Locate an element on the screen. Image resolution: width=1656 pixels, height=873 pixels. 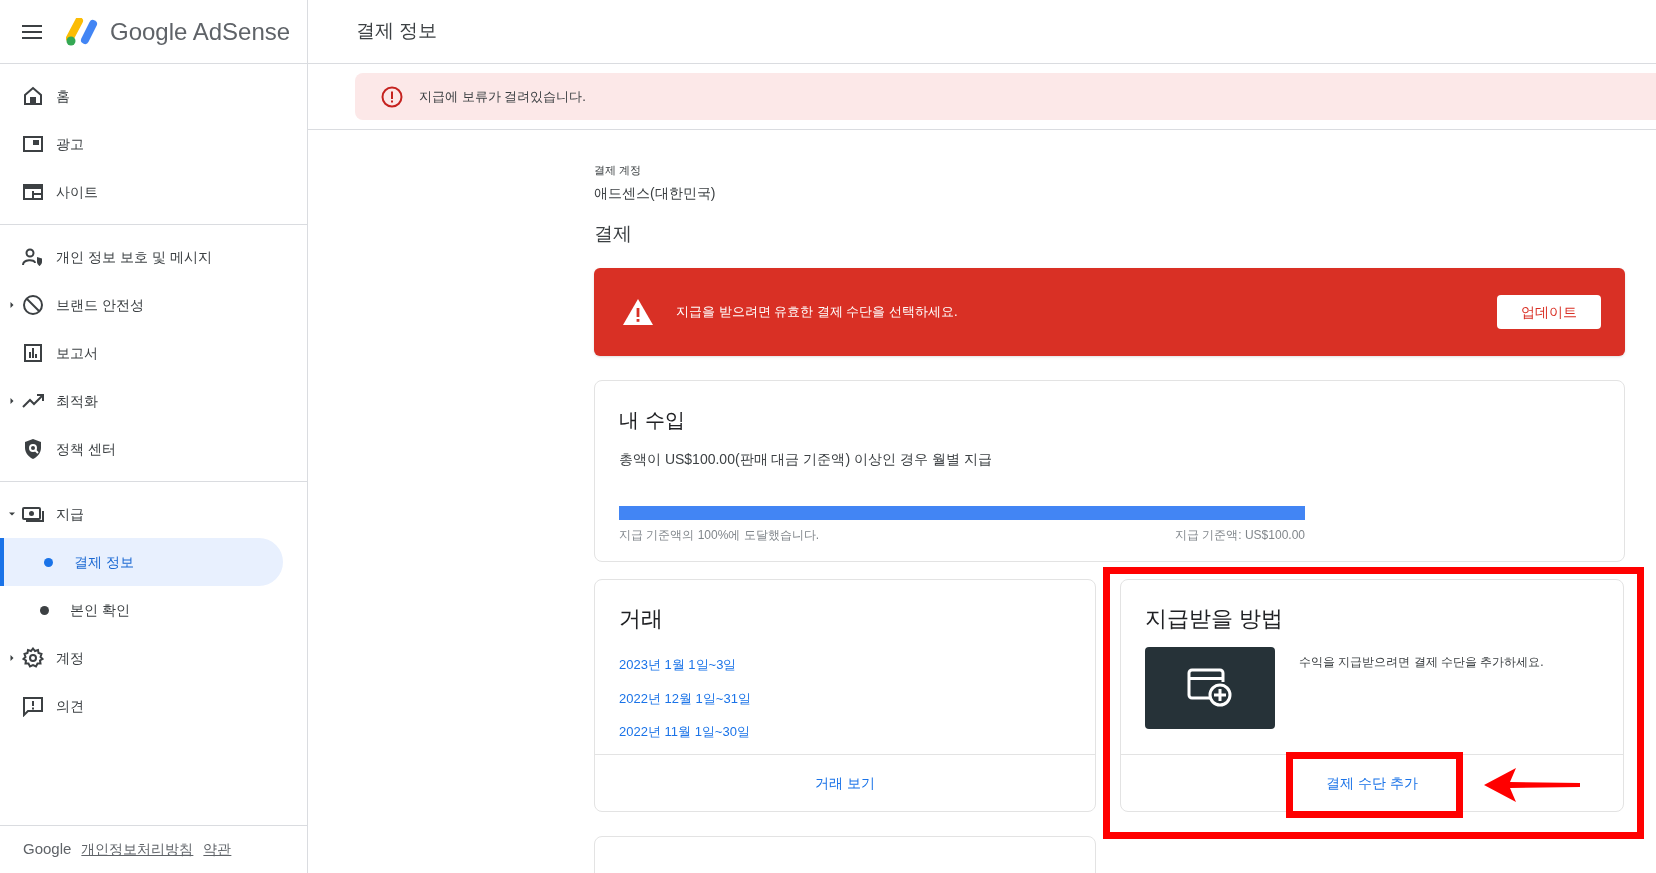
nav-item: 계정 is located at coordinates (153, 658).